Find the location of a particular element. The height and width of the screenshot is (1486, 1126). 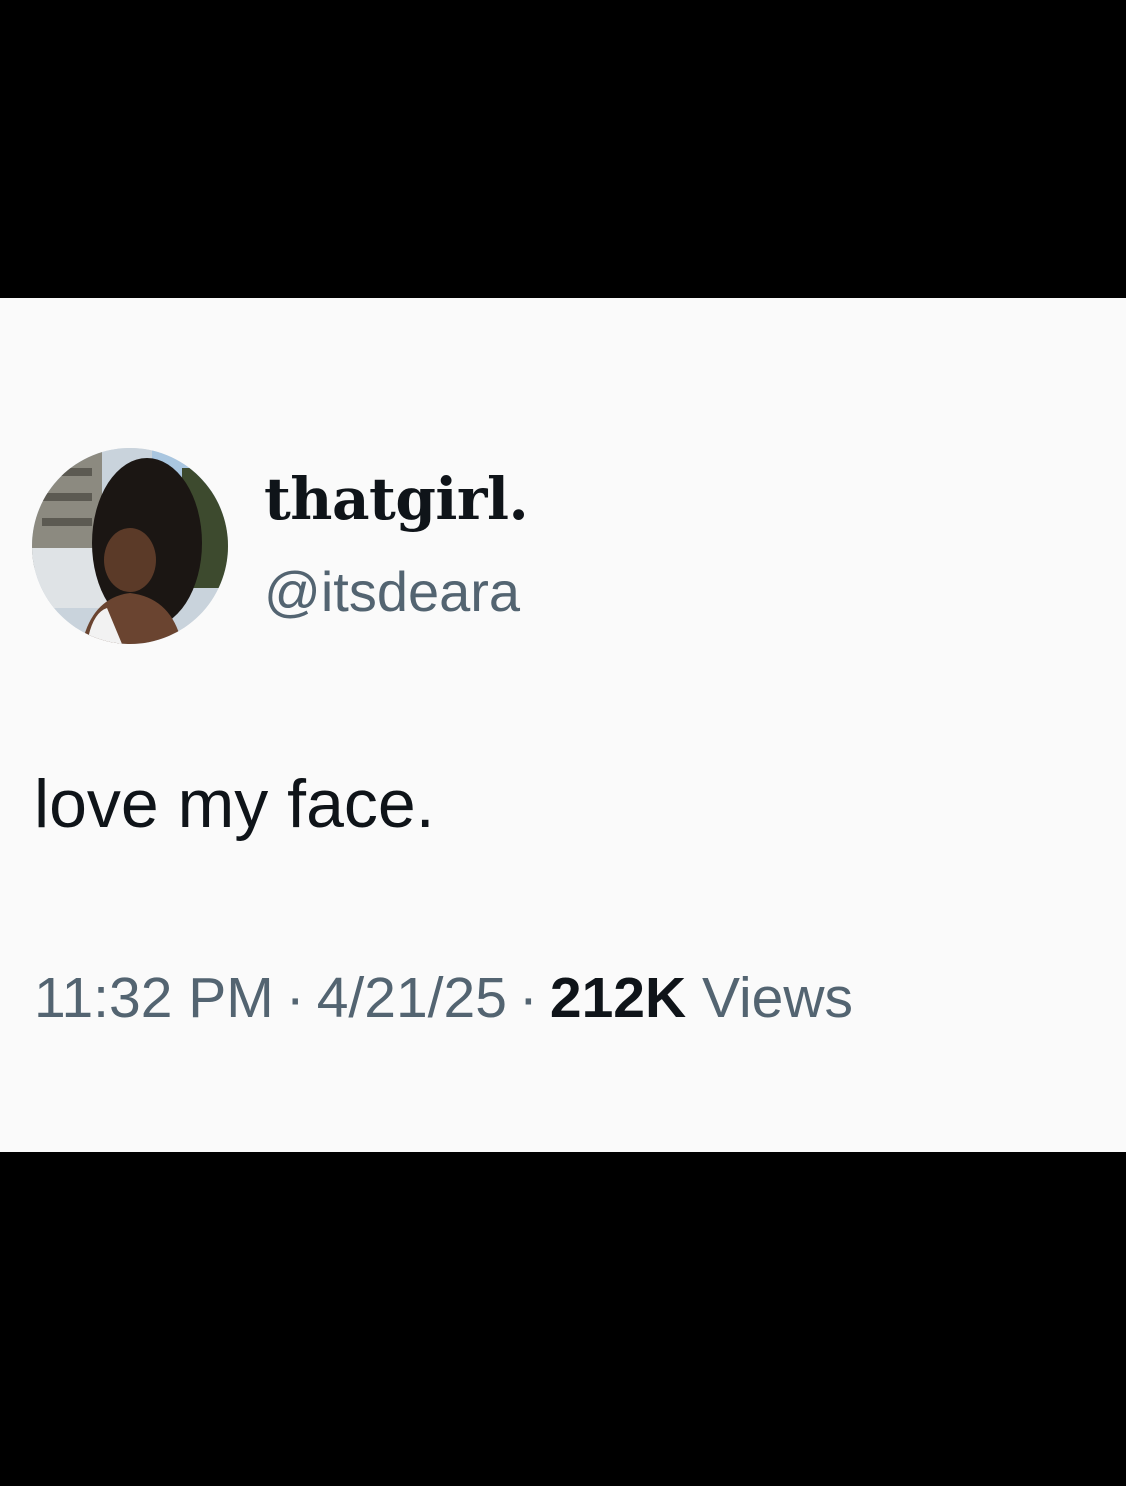

tweet-date: 4/21/25 is located at coordinates (412, 998).